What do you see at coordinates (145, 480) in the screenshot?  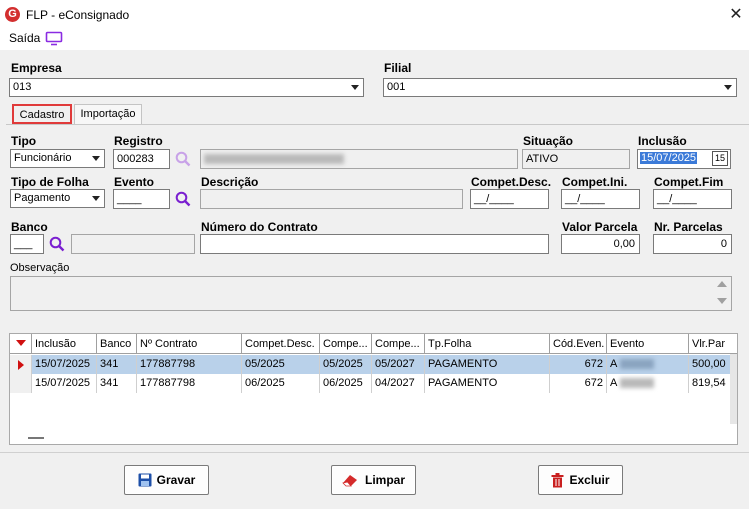 I see `save-icon` at bounding box center [145, 480].